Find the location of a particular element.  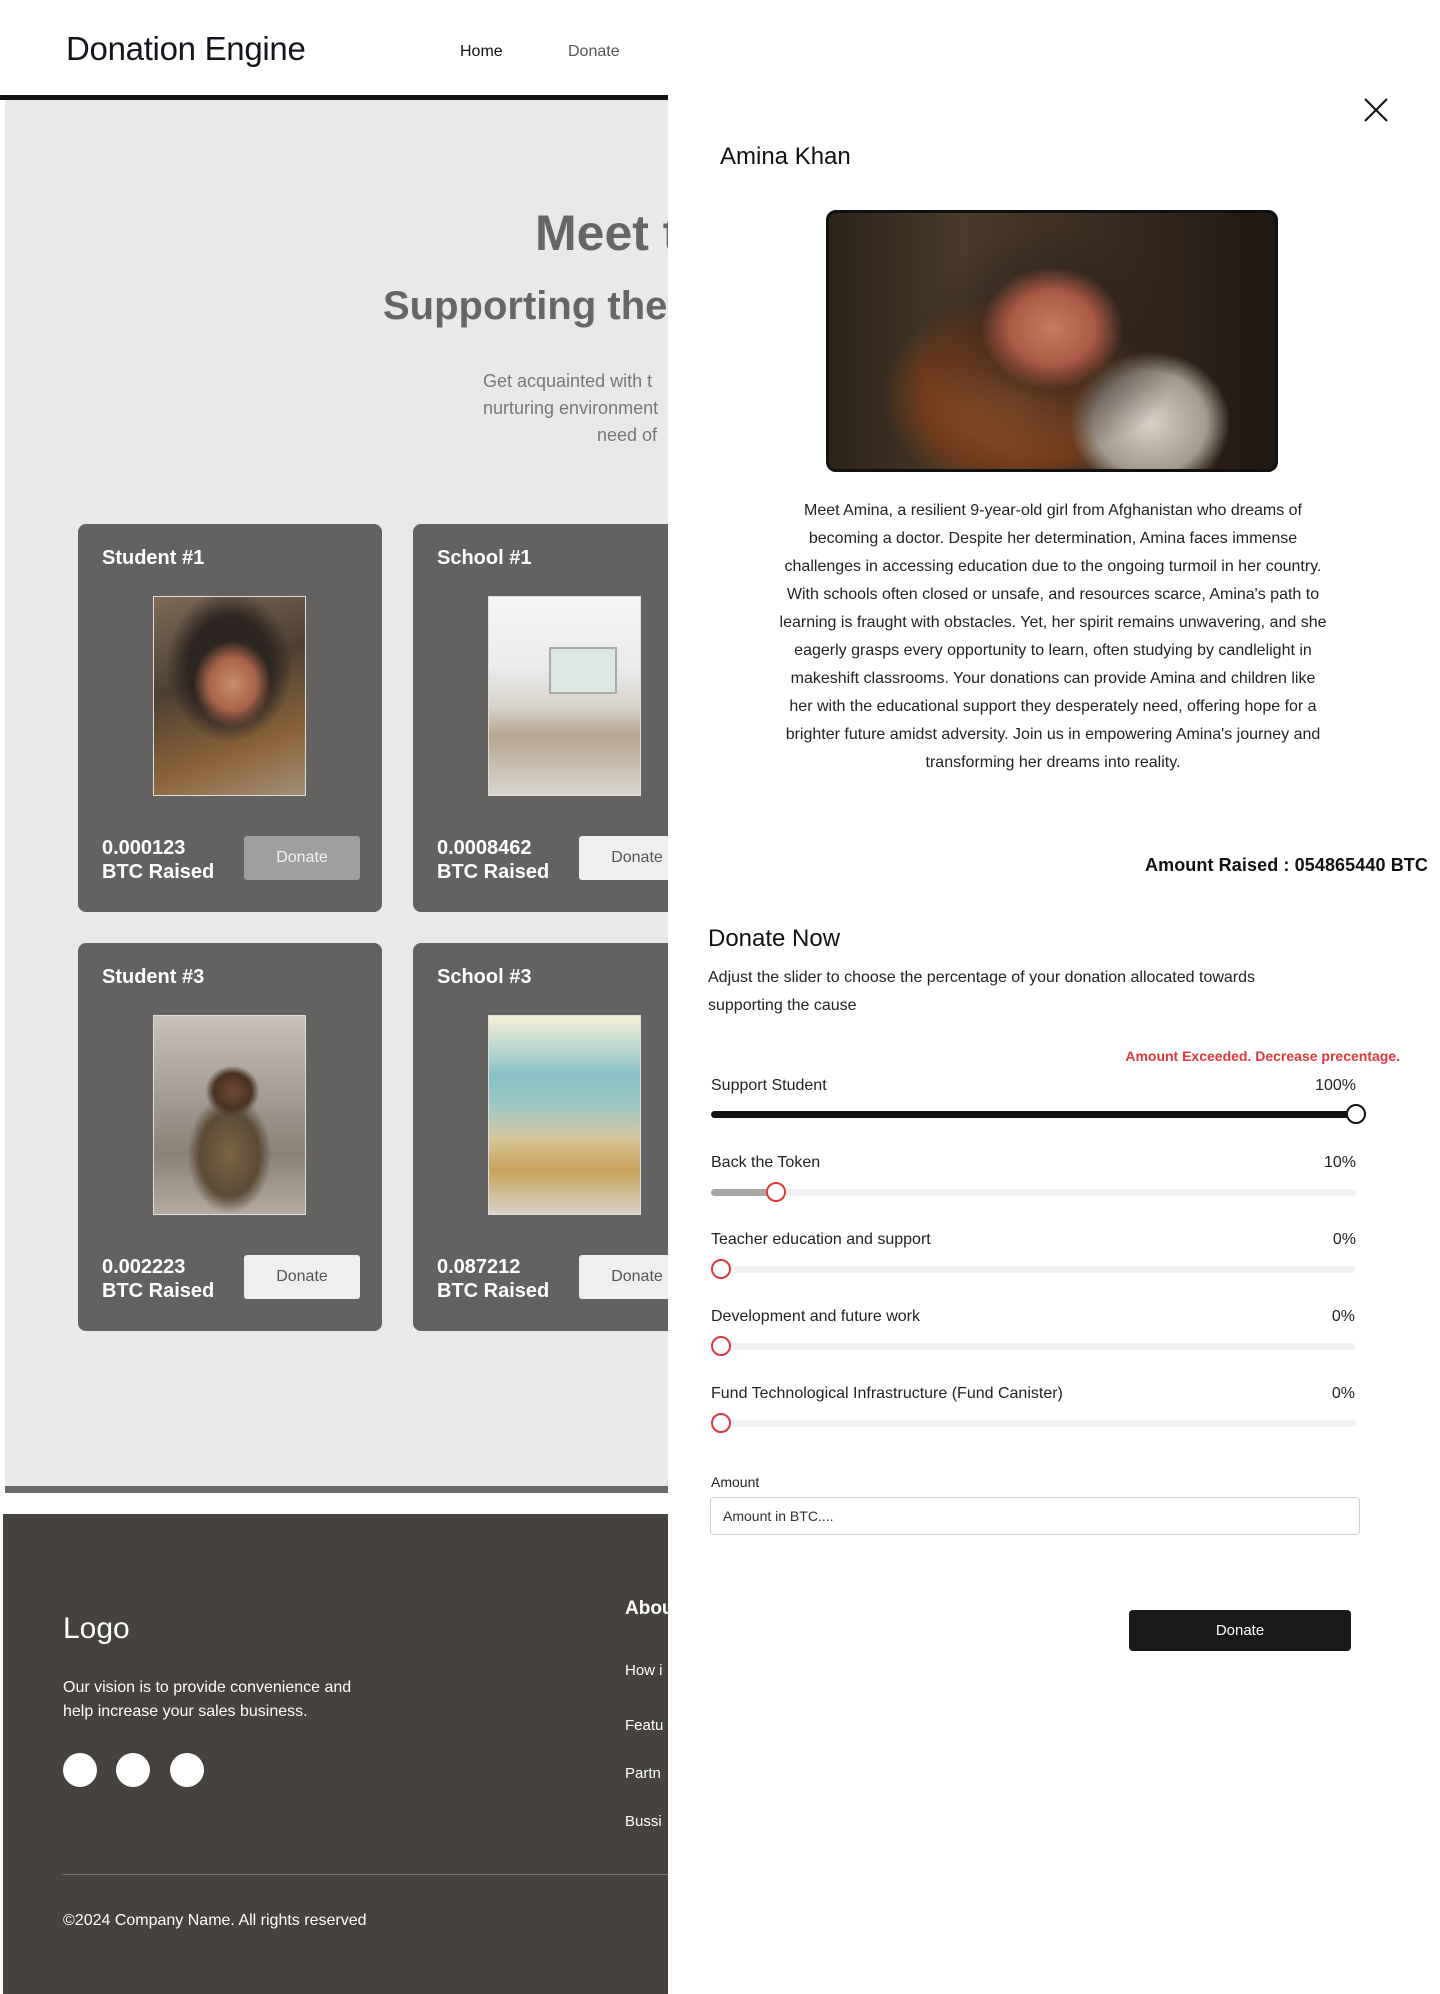

teacher-education-slider is located at coordinates (1033, 1269).